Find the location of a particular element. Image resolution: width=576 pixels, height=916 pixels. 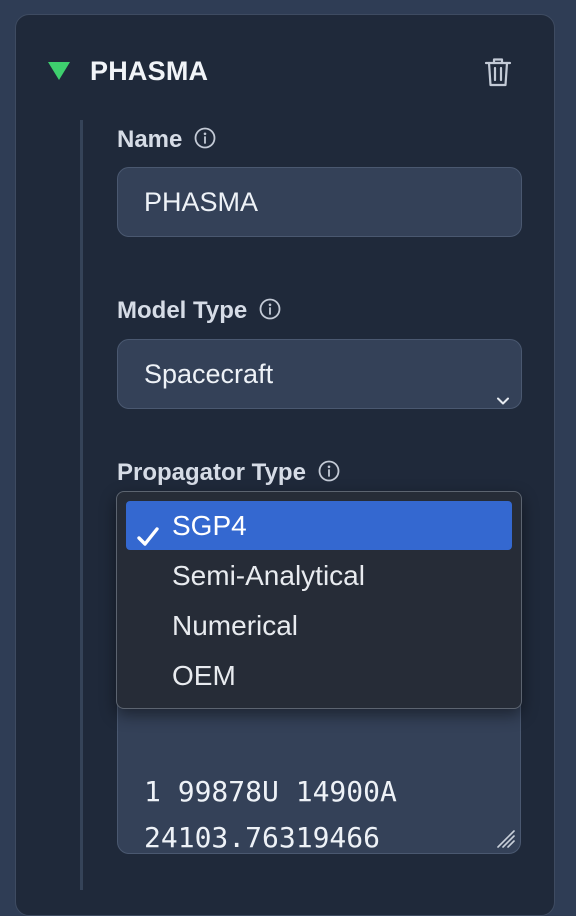

satellite-title: PHASMA is located at coordinates (149, 71).